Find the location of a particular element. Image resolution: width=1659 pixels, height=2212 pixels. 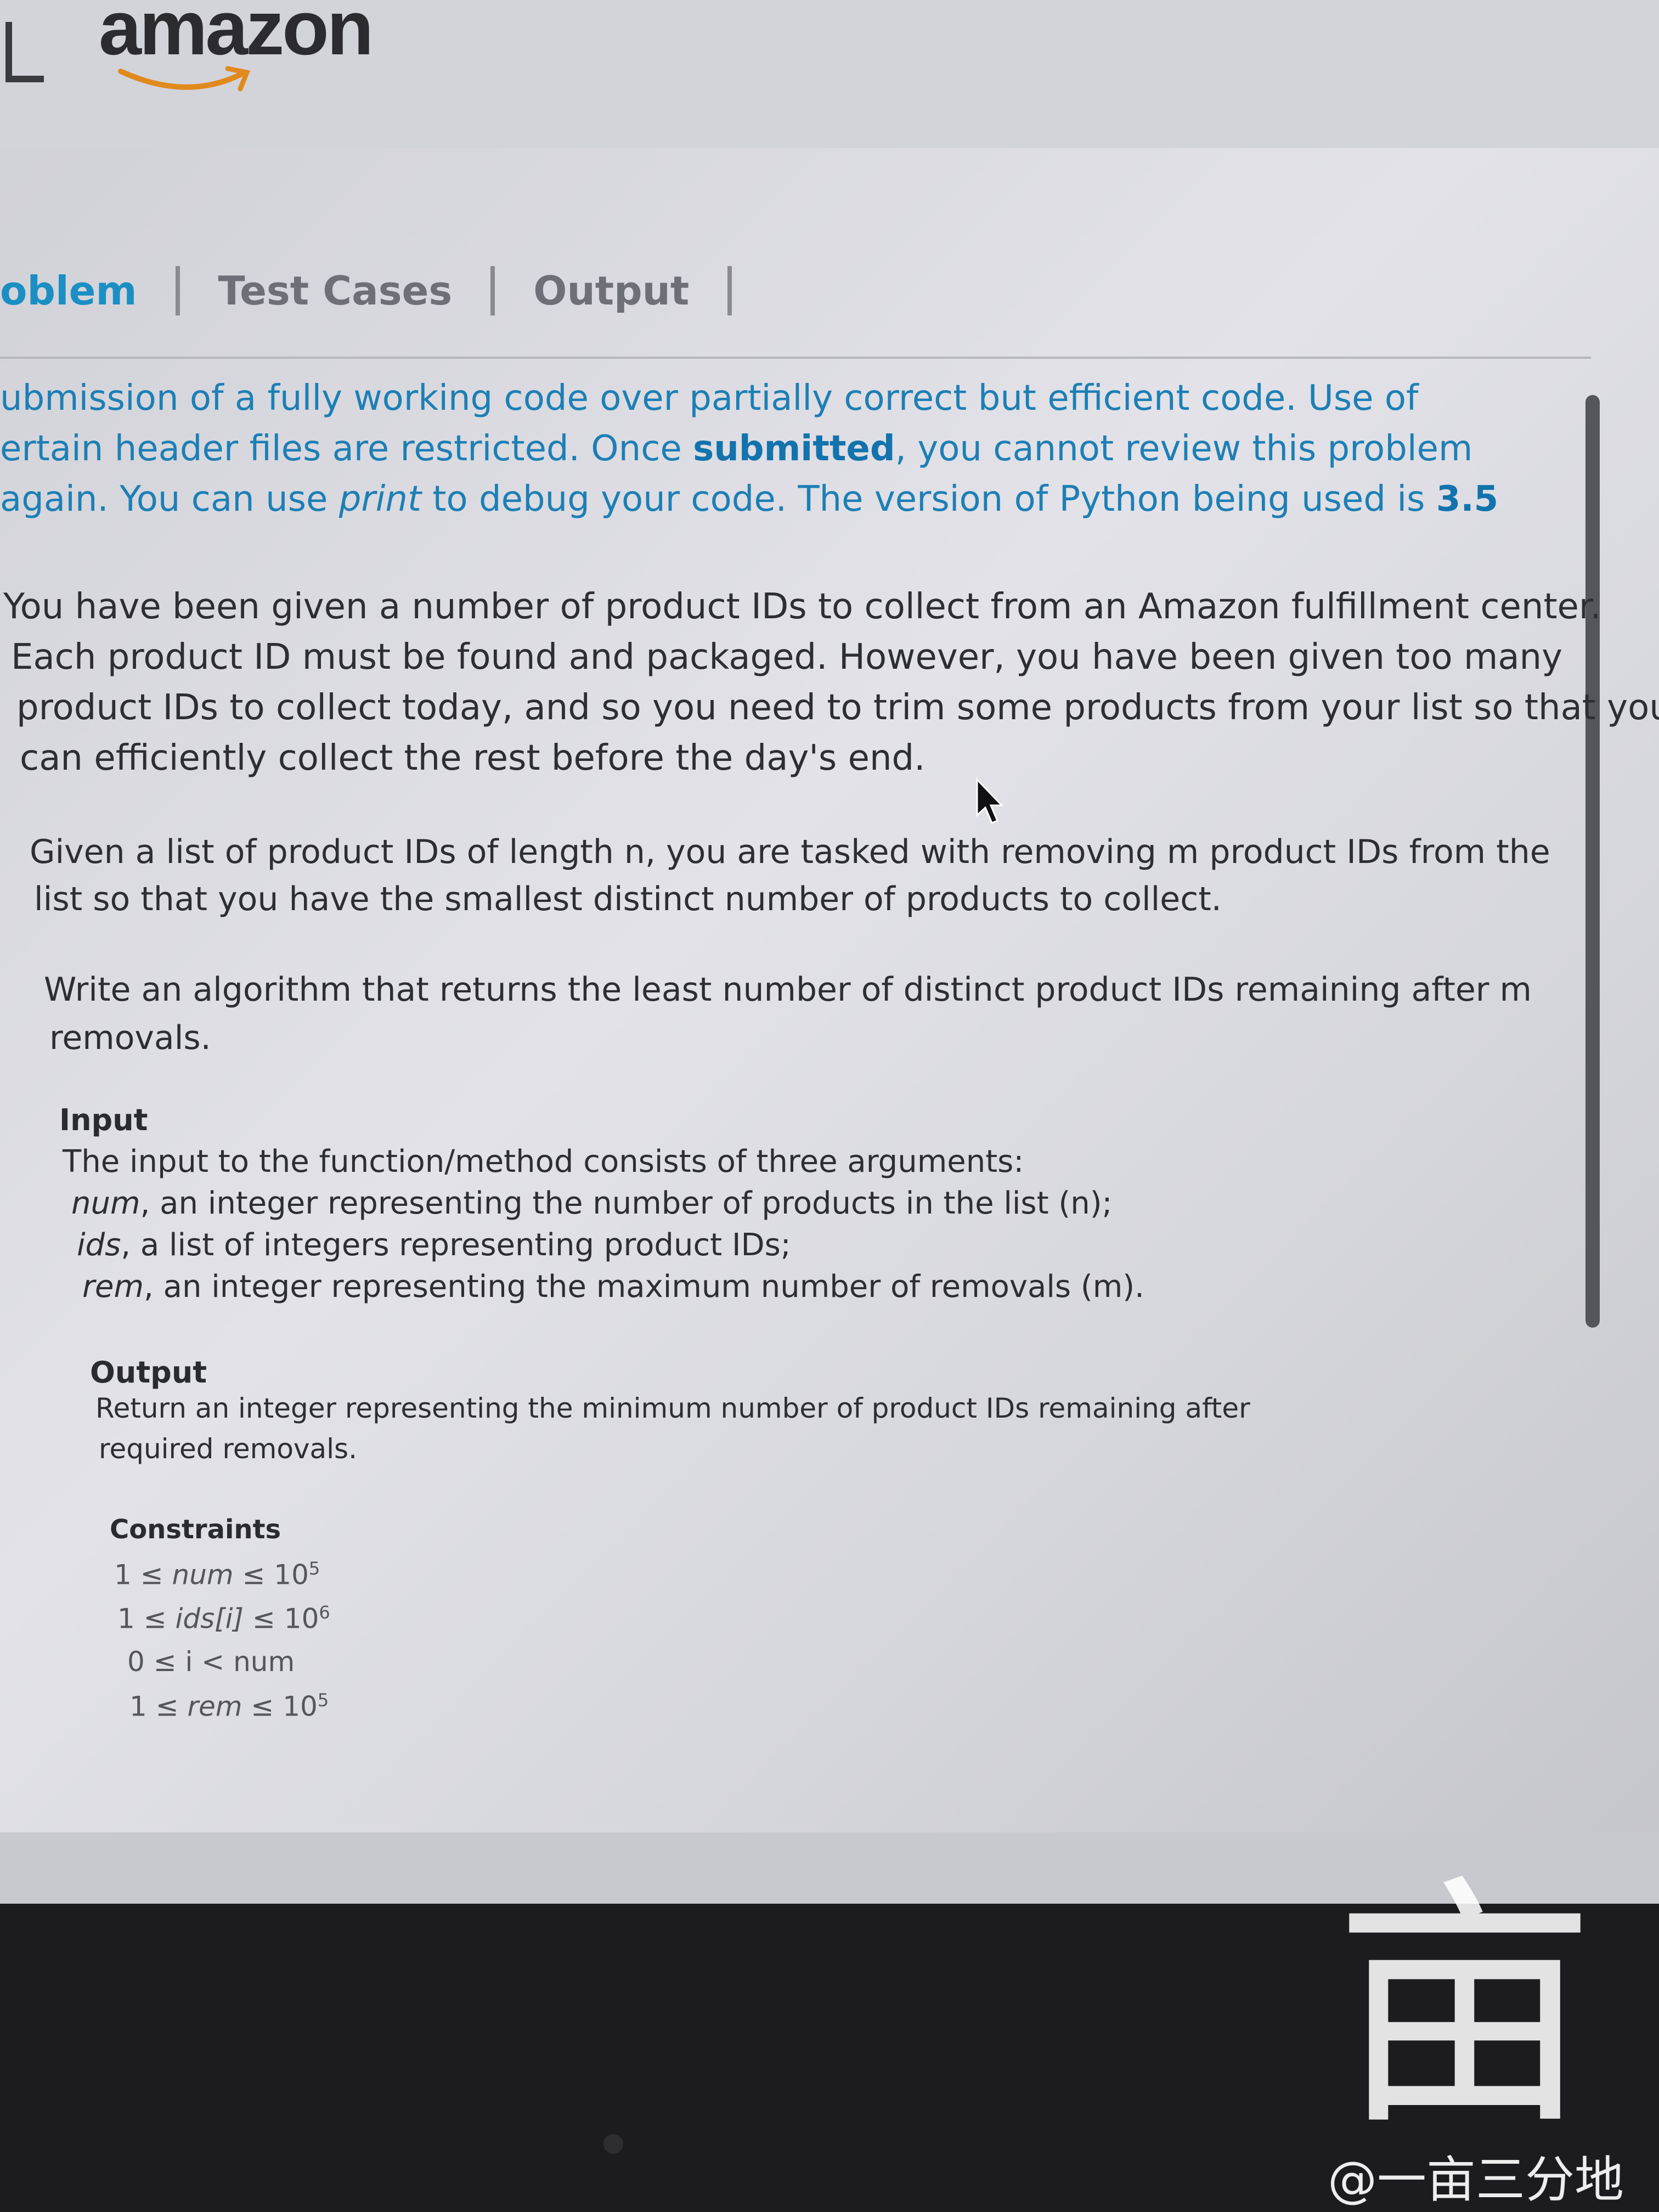

scrollbar is located at coordinates (1592, 861).